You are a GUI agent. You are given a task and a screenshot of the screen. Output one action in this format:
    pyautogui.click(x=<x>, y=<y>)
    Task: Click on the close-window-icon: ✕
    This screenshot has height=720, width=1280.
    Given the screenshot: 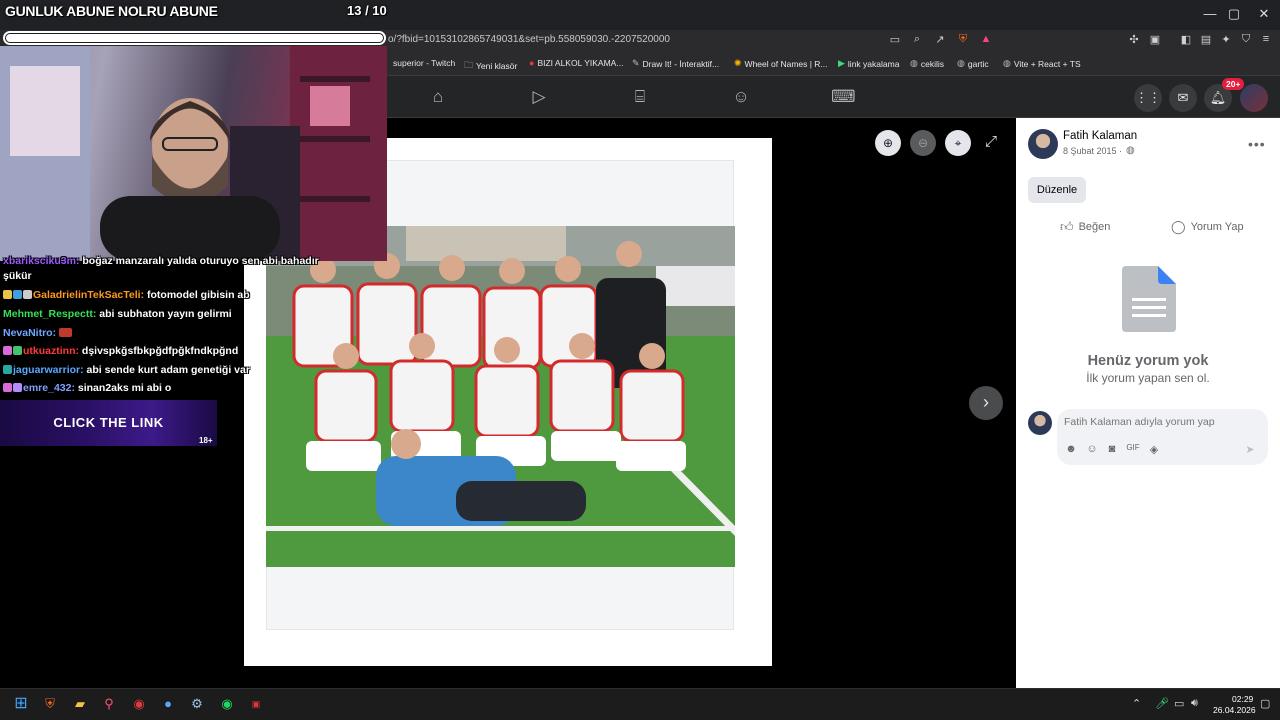 What is the action you would take?
    pyautogui.click(x=1264, y=14)
    